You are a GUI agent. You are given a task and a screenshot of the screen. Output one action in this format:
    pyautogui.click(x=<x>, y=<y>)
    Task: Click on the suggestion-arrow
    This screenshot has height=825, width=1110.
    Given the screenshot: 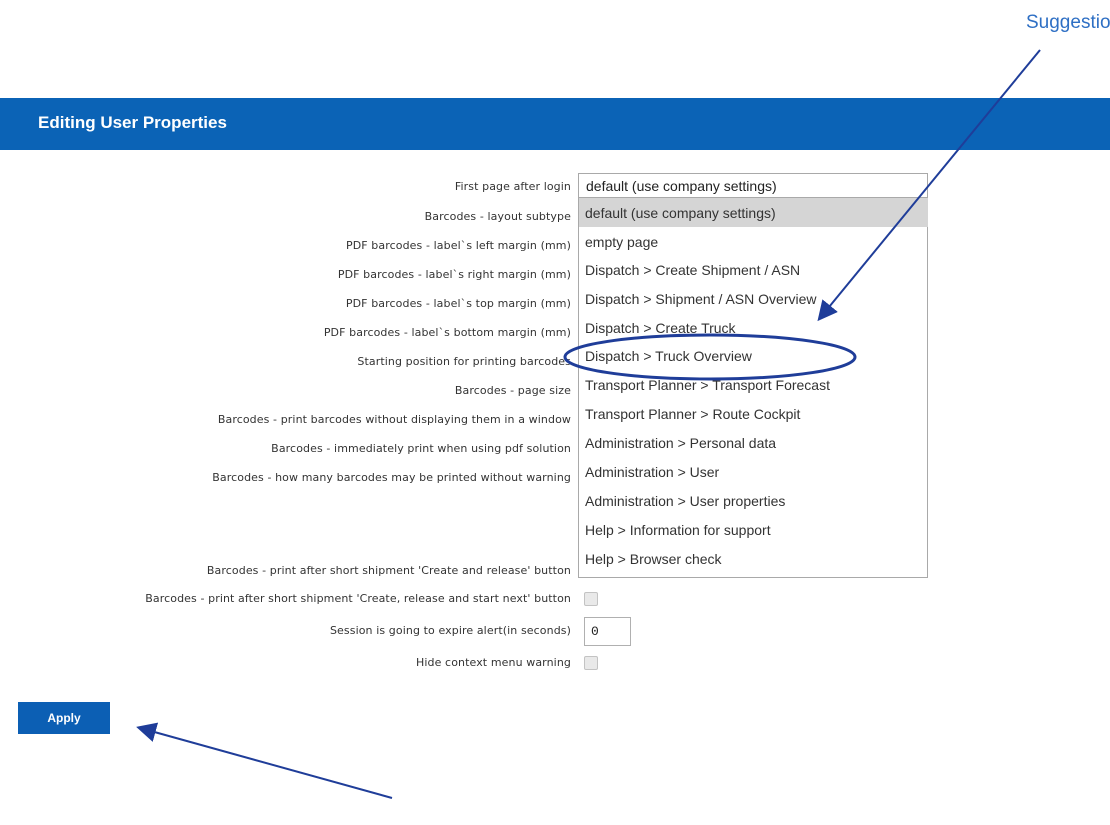 What is the action you would take?
    pyautogui.click(x=929, y=185)
    